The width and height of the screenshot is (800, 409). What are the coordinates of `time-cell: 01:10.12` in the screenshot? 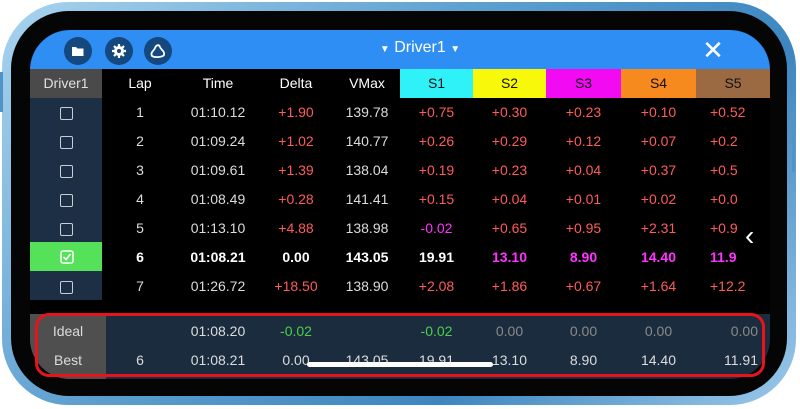 It's located at (218, 112).